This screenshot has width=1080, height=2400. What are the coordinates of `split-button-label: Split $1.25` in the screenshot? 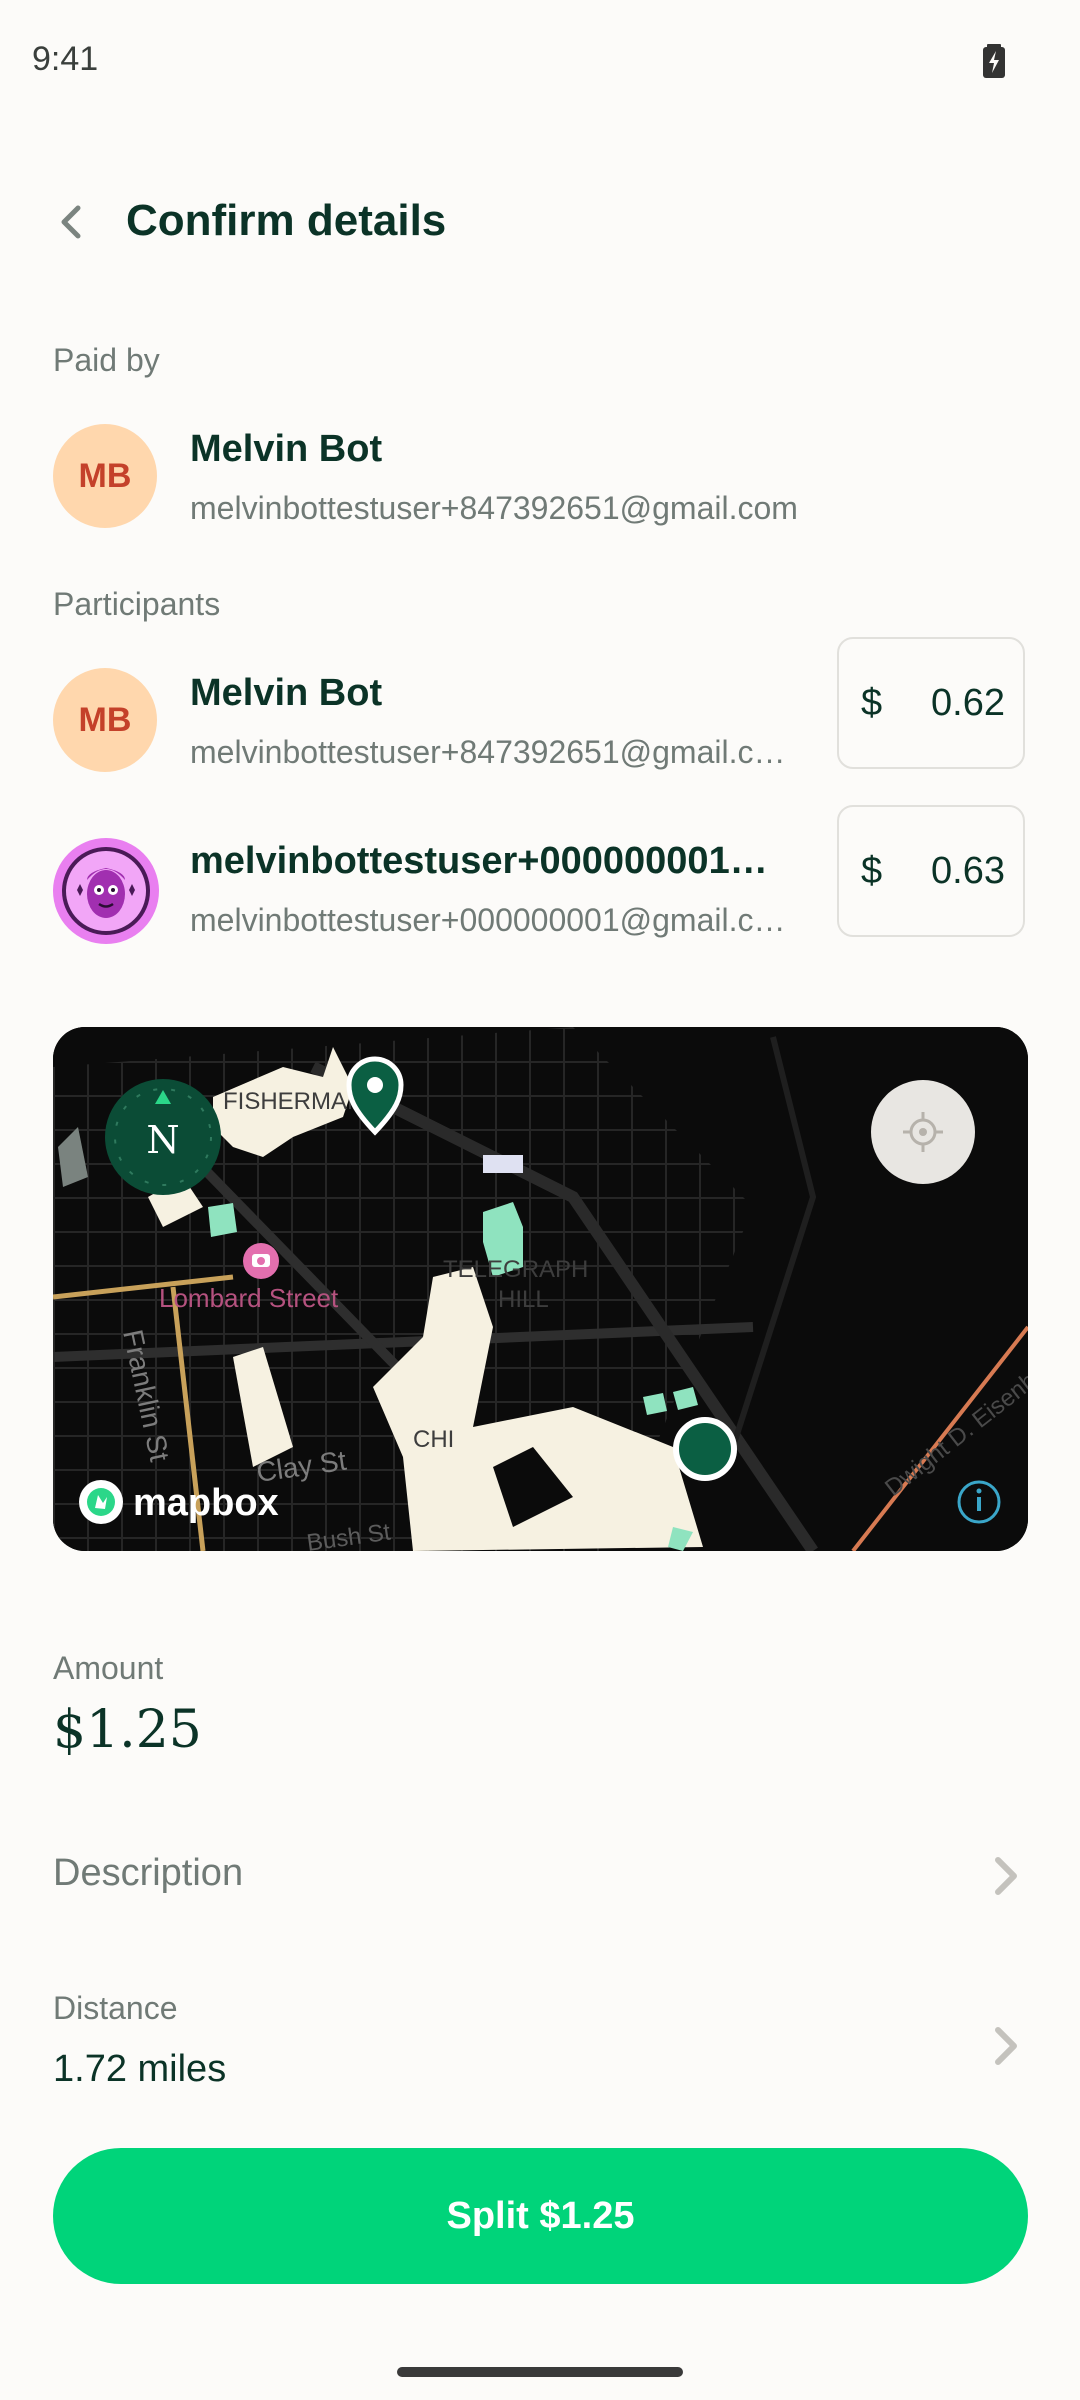 It's located at (540, 2215).